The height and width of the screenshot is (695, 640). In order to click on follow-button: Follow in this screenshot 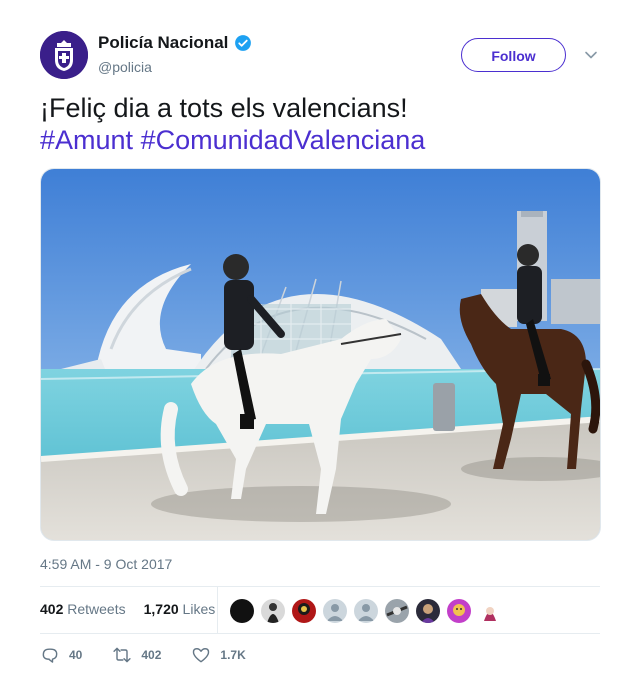, I will do `click(513, 55)`.